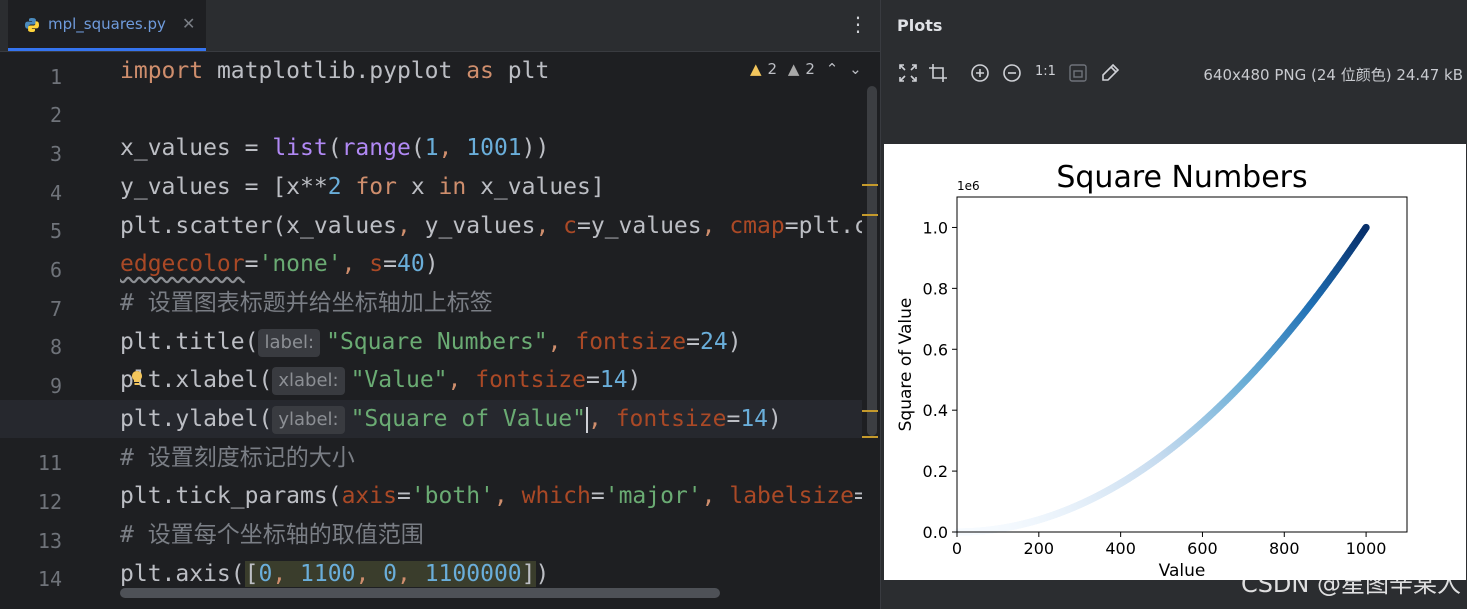 The image size is (1467, 609). What do you see at coordinates (55, 347) in the screenshot?
I see `line-number: 8` at bounding box center [55, 347].